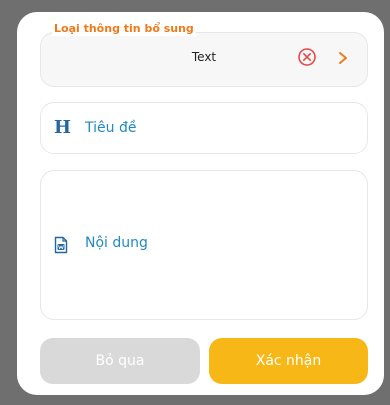 The width and height of the screenshot is (390, 405). What do you see at coordinates (116, 243) in the screenshot?
I see `content-placeholder: Nội dung` at bounding box center [116, 243].